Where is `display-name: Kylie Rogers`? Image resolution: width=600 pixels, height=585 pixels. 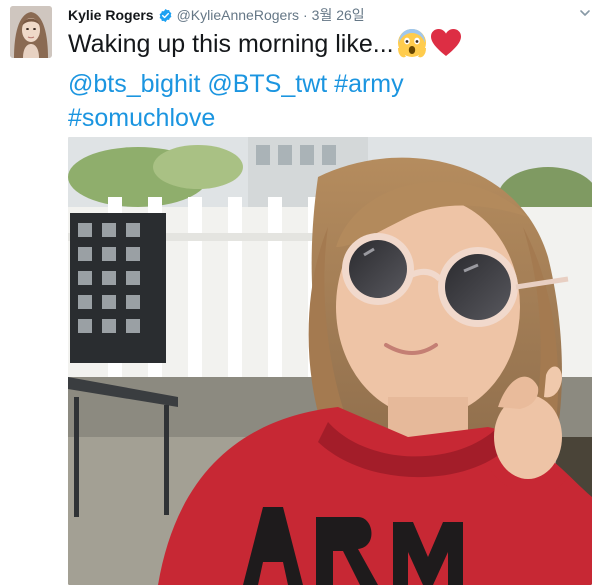
display-name: Kylie Rogers is located at coordinates (111, 15).